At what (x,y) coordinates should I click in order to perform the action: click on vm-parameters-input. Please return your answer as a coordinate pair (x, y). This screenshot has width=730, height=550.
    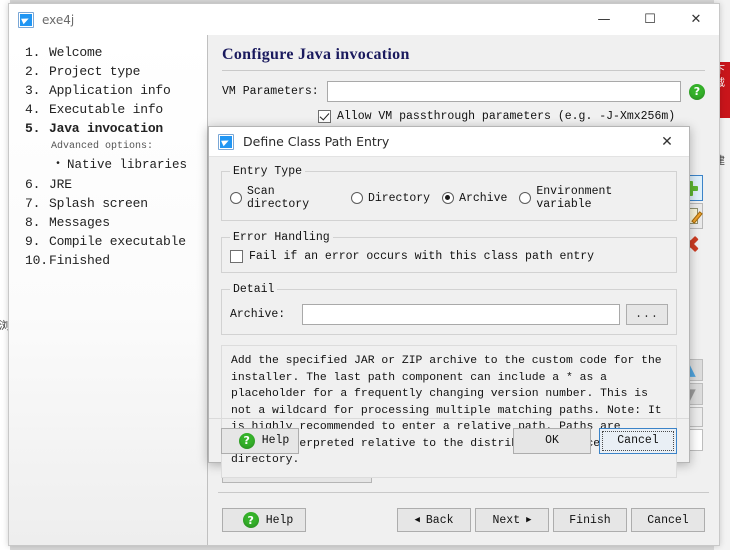
    Looking at the image, I should click on (503, 91).